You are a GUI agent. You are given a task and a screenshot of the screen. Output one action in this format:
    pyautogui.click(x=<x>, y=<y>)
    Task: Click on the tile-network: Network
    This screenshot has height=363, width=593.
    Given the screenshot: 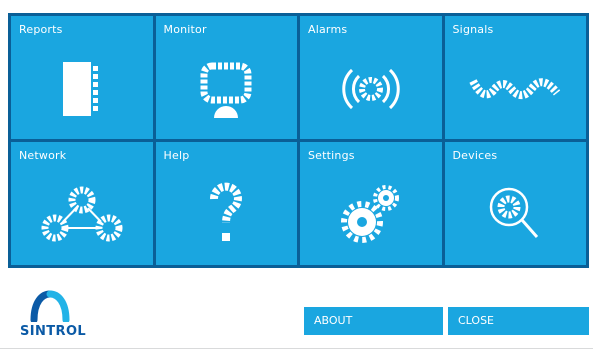 What is the action you would take?
    pyautogui.click(x=82, y=203)
    